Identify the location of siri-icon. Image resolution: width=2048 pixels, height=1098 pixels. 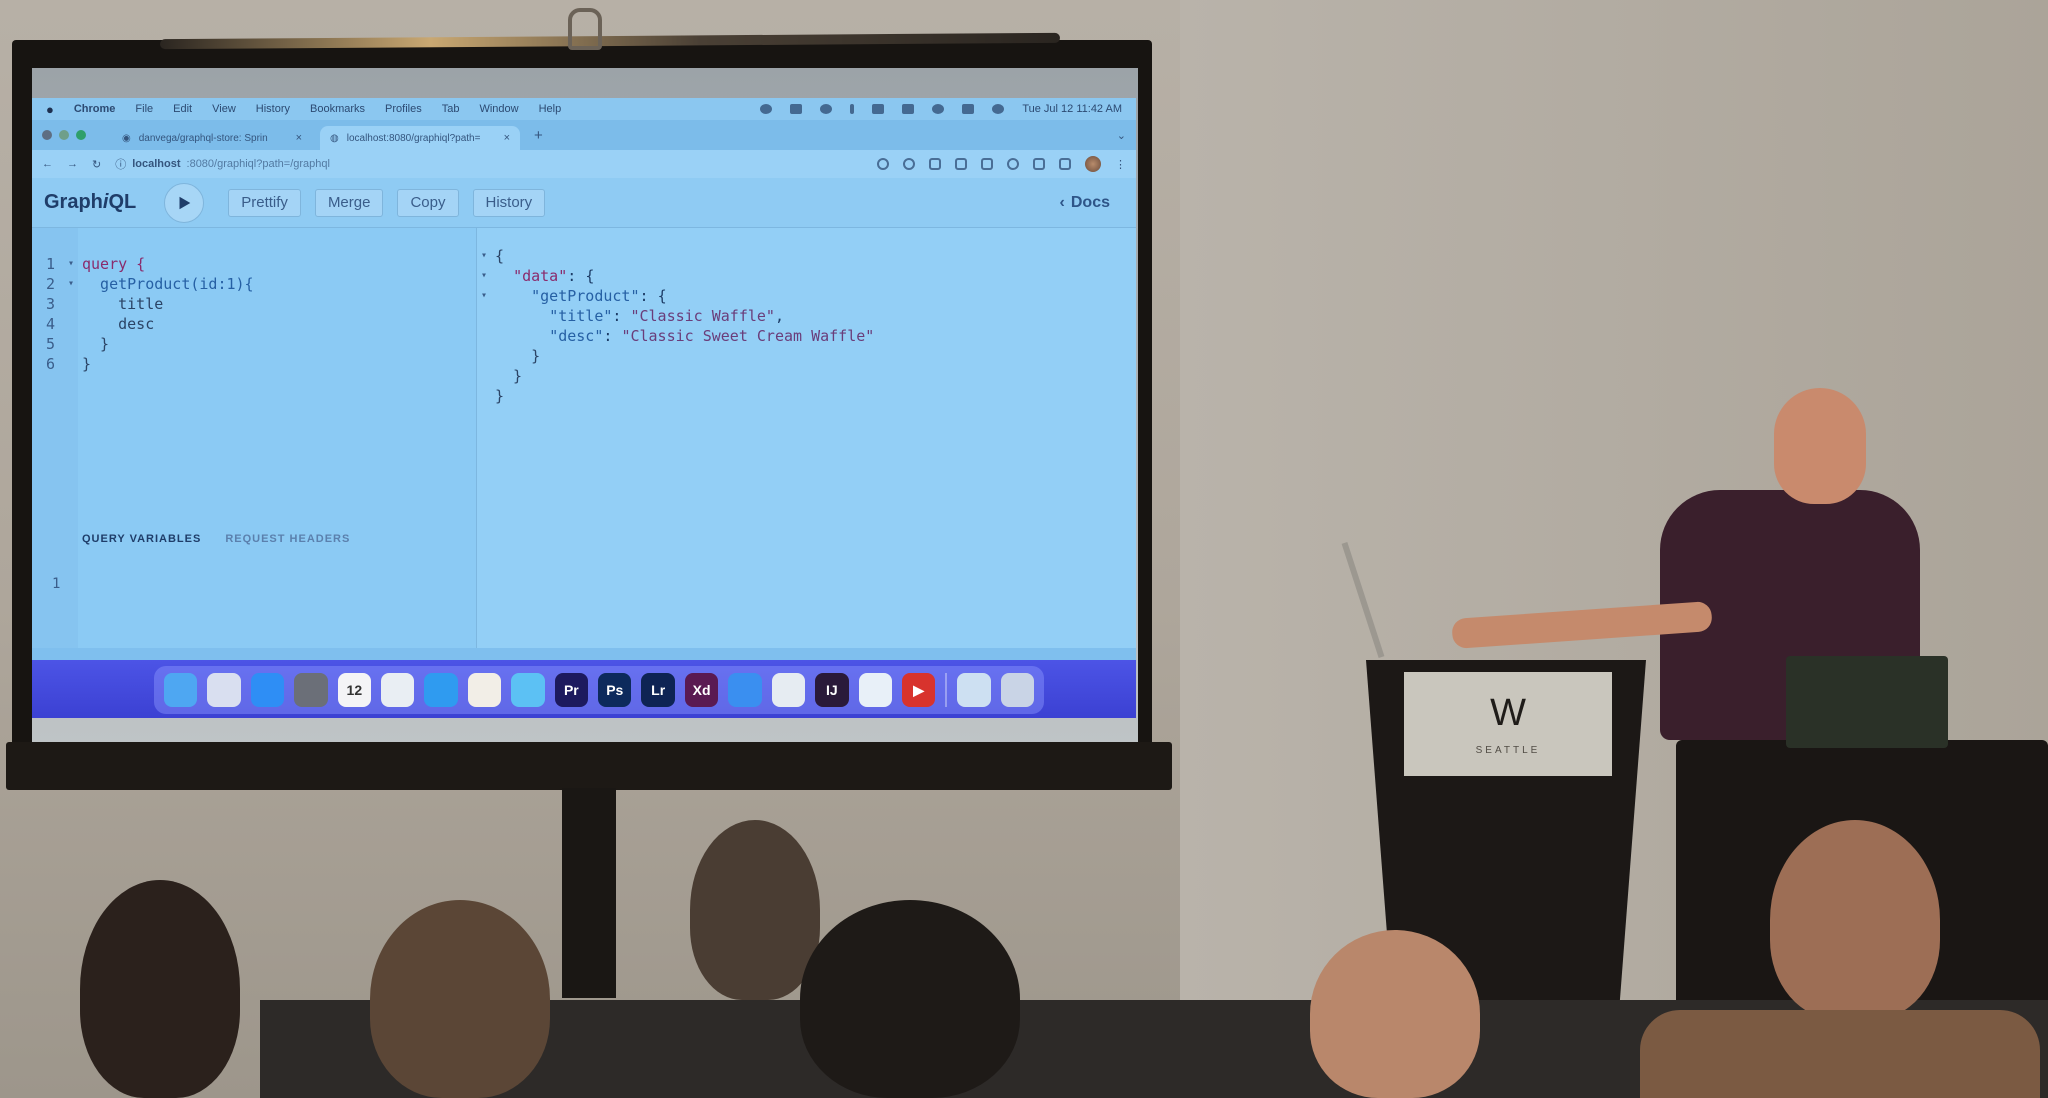
(998, 109).